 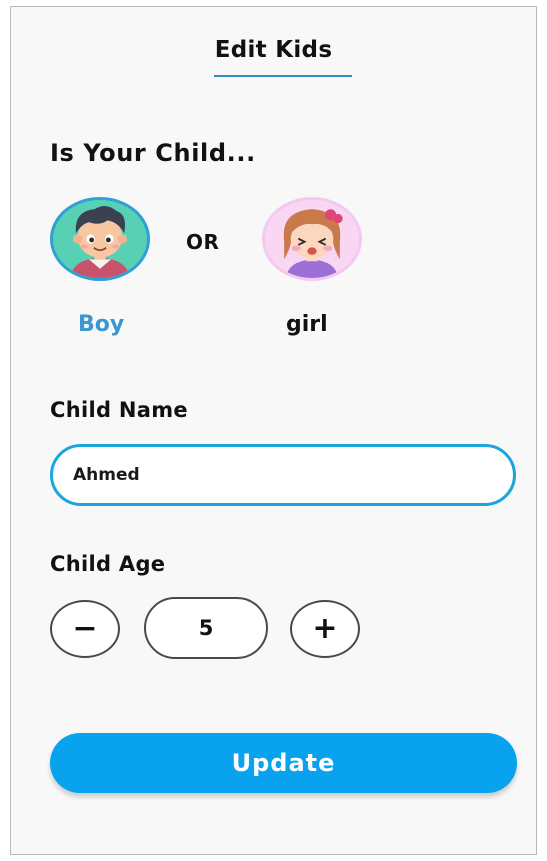 I want to click on boy-avatar-option, so click(x=100, y=239).